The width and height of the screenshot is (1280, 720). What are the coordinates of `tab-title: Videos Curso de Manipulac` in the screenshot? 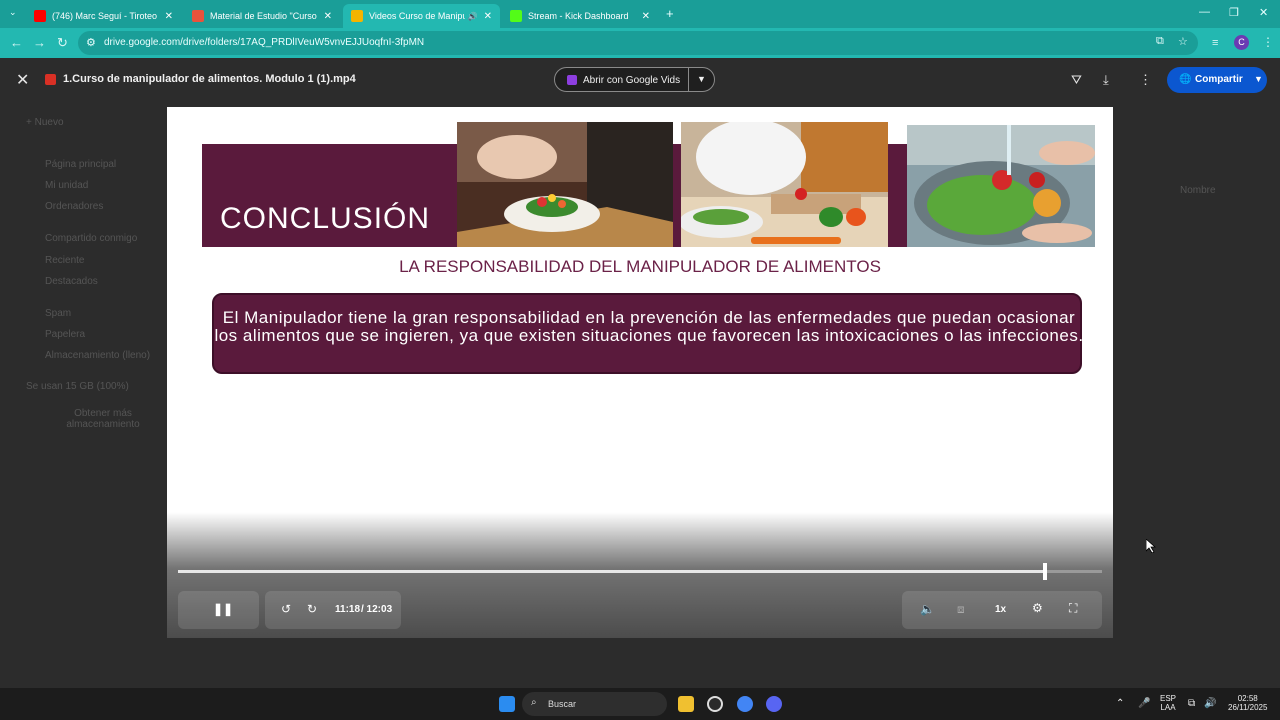 It's located at (417, 16).